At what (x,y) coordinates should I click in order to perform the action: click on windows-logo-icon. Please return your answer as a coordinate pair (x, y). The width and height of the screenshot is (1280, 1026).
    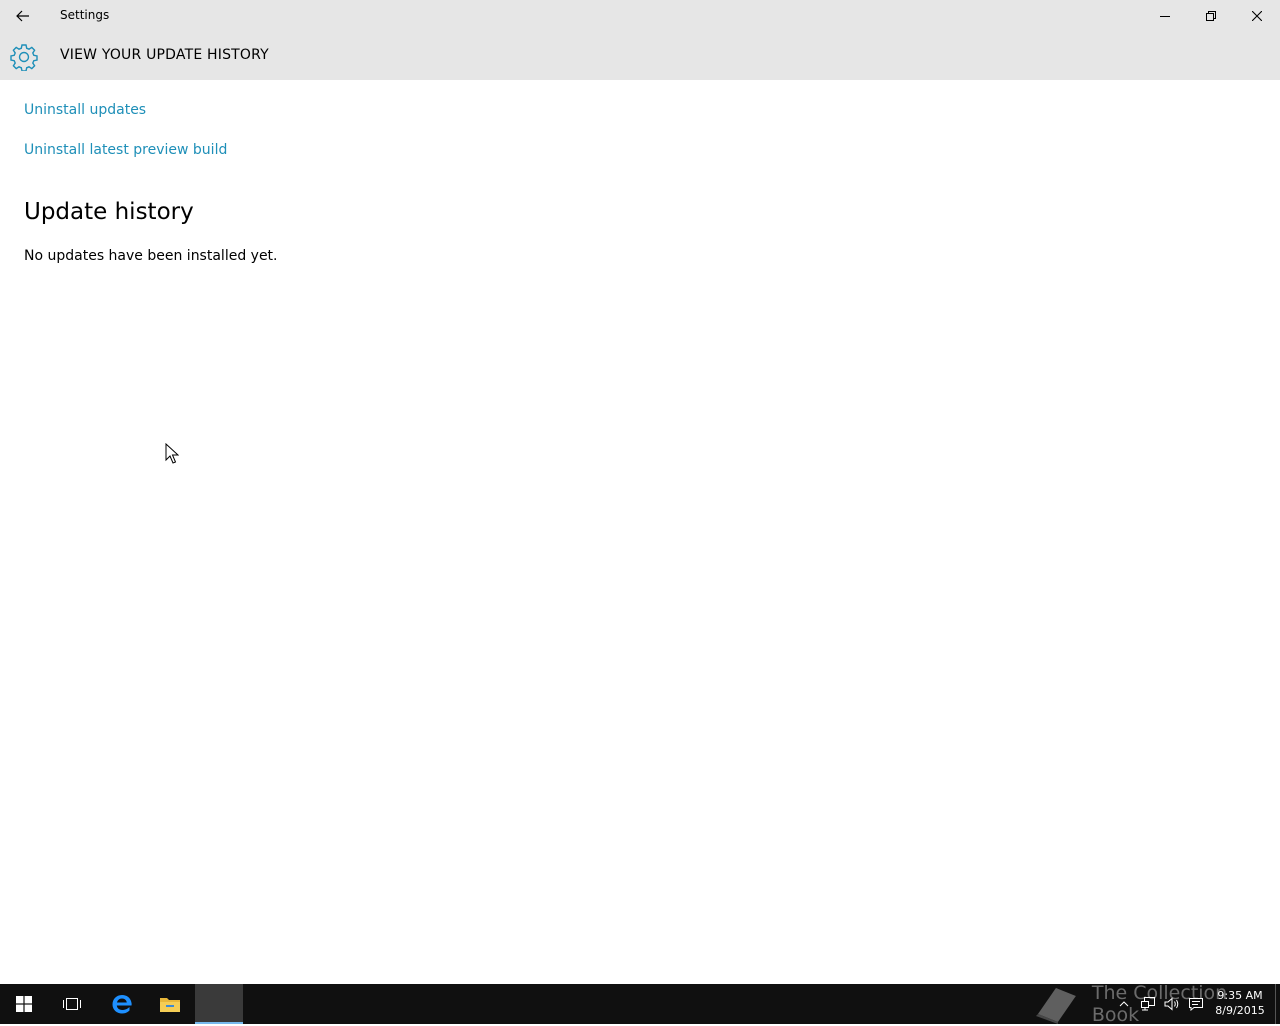
    Looking at the image, I should click on (24, 1004).